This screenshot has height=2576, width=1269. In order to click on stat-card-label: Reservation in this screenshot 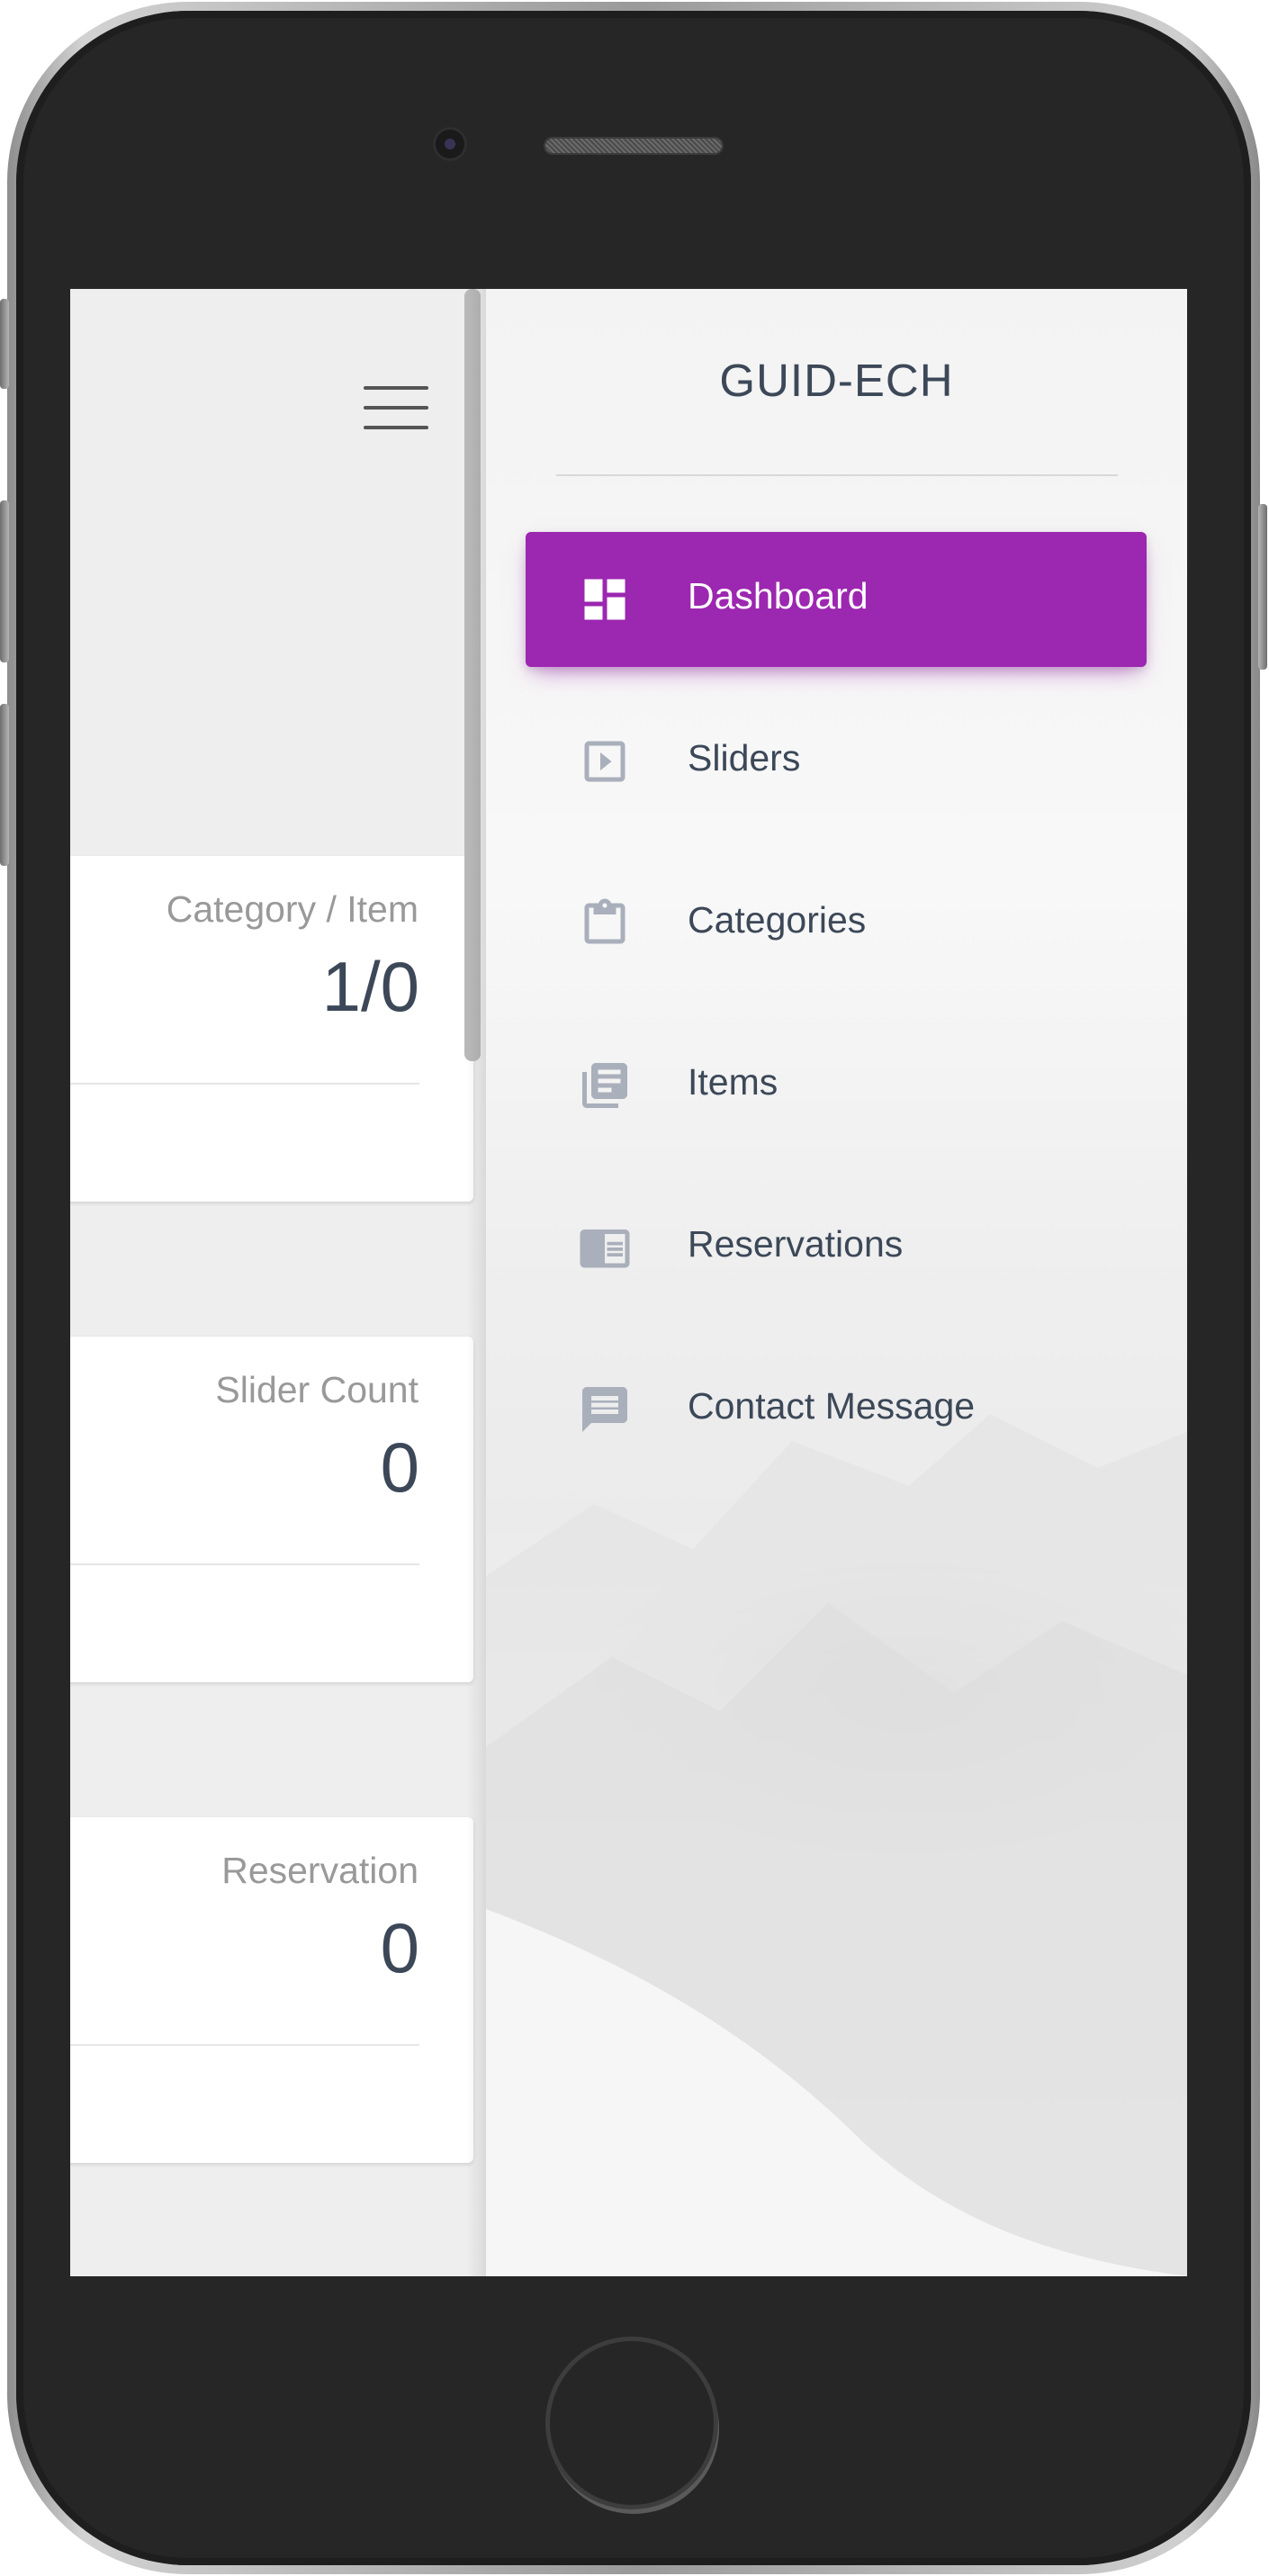, I will do `click(319, 1870)`.